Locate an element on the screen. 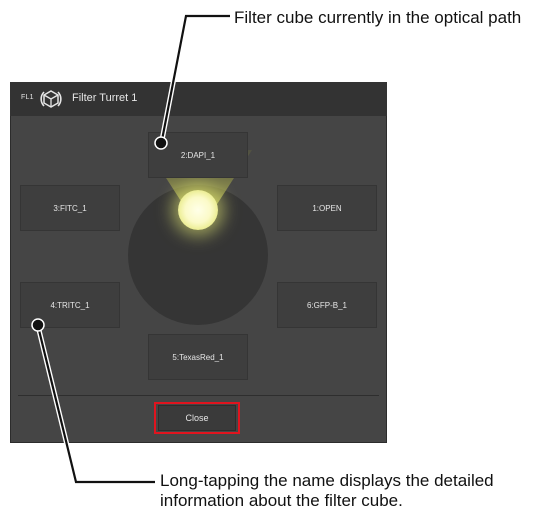  filter-button-1: 1:OPEN is located at coordinates (327, 208).